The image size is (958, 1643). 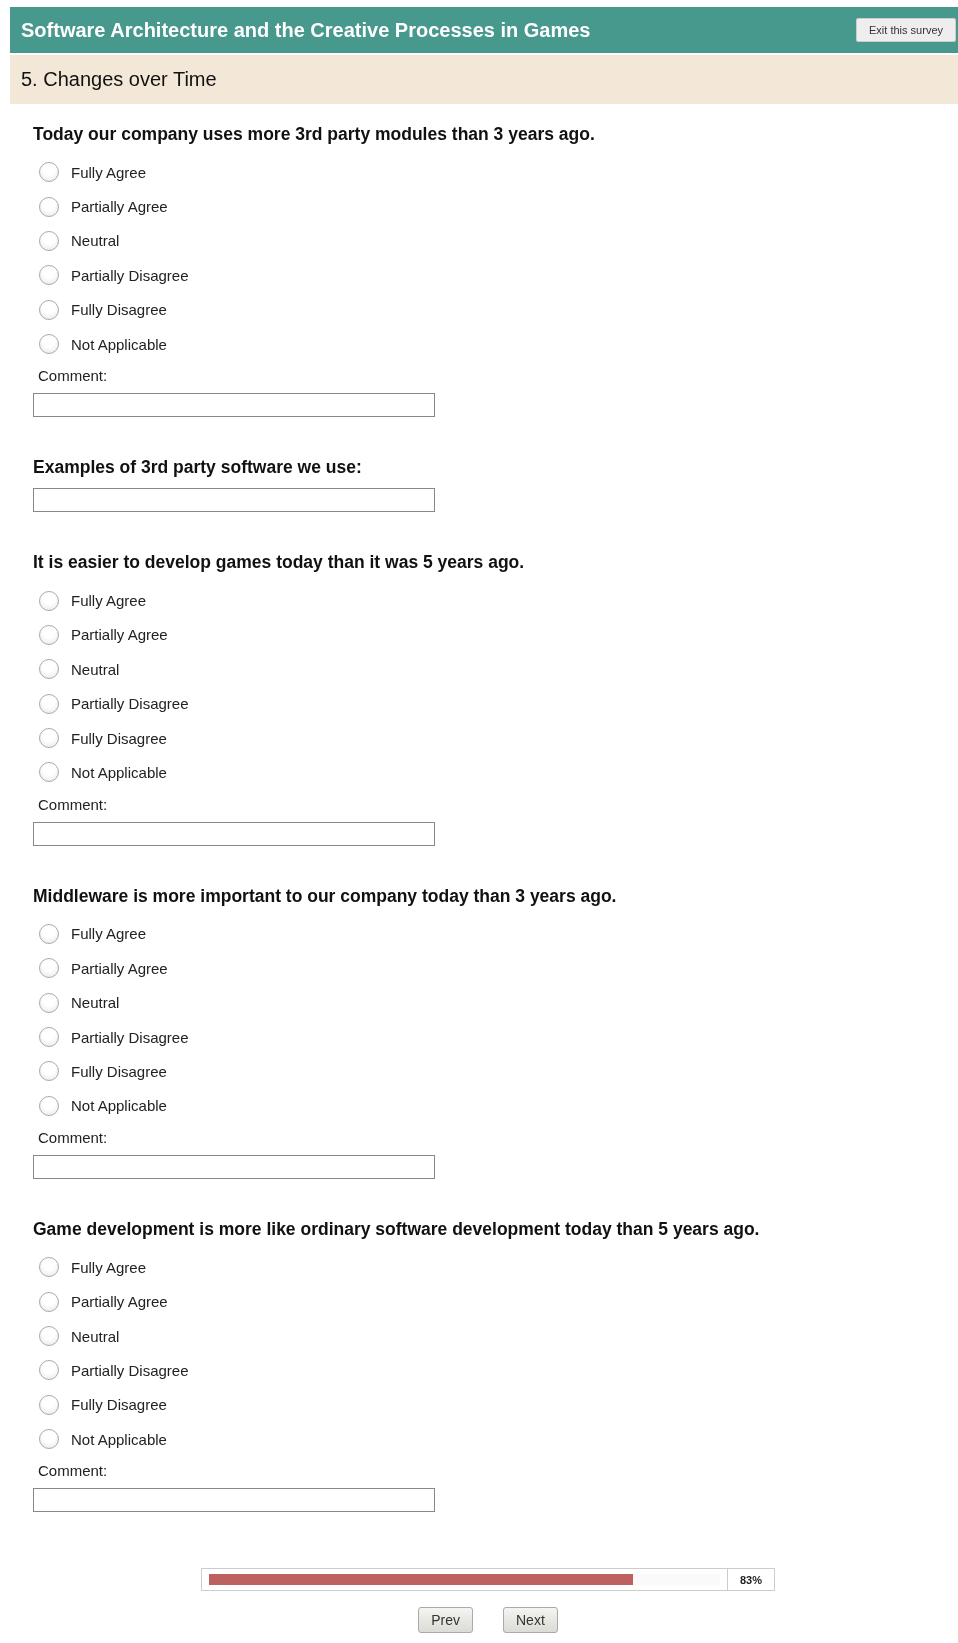 I want to click on question-title: Examples of 3rd party software we use:, so click(x=198, y=468).